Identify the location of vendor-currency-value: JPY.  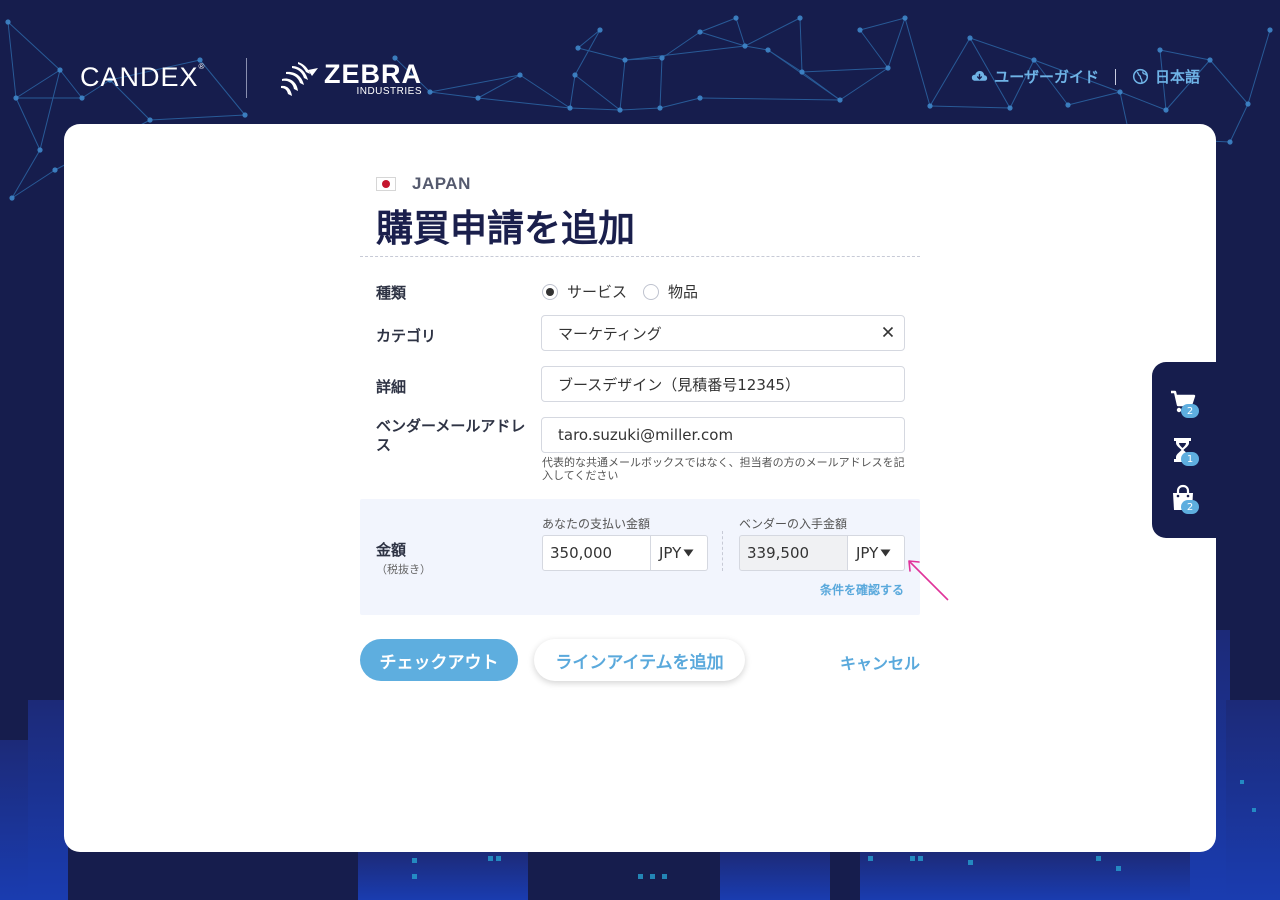
(867, 553).